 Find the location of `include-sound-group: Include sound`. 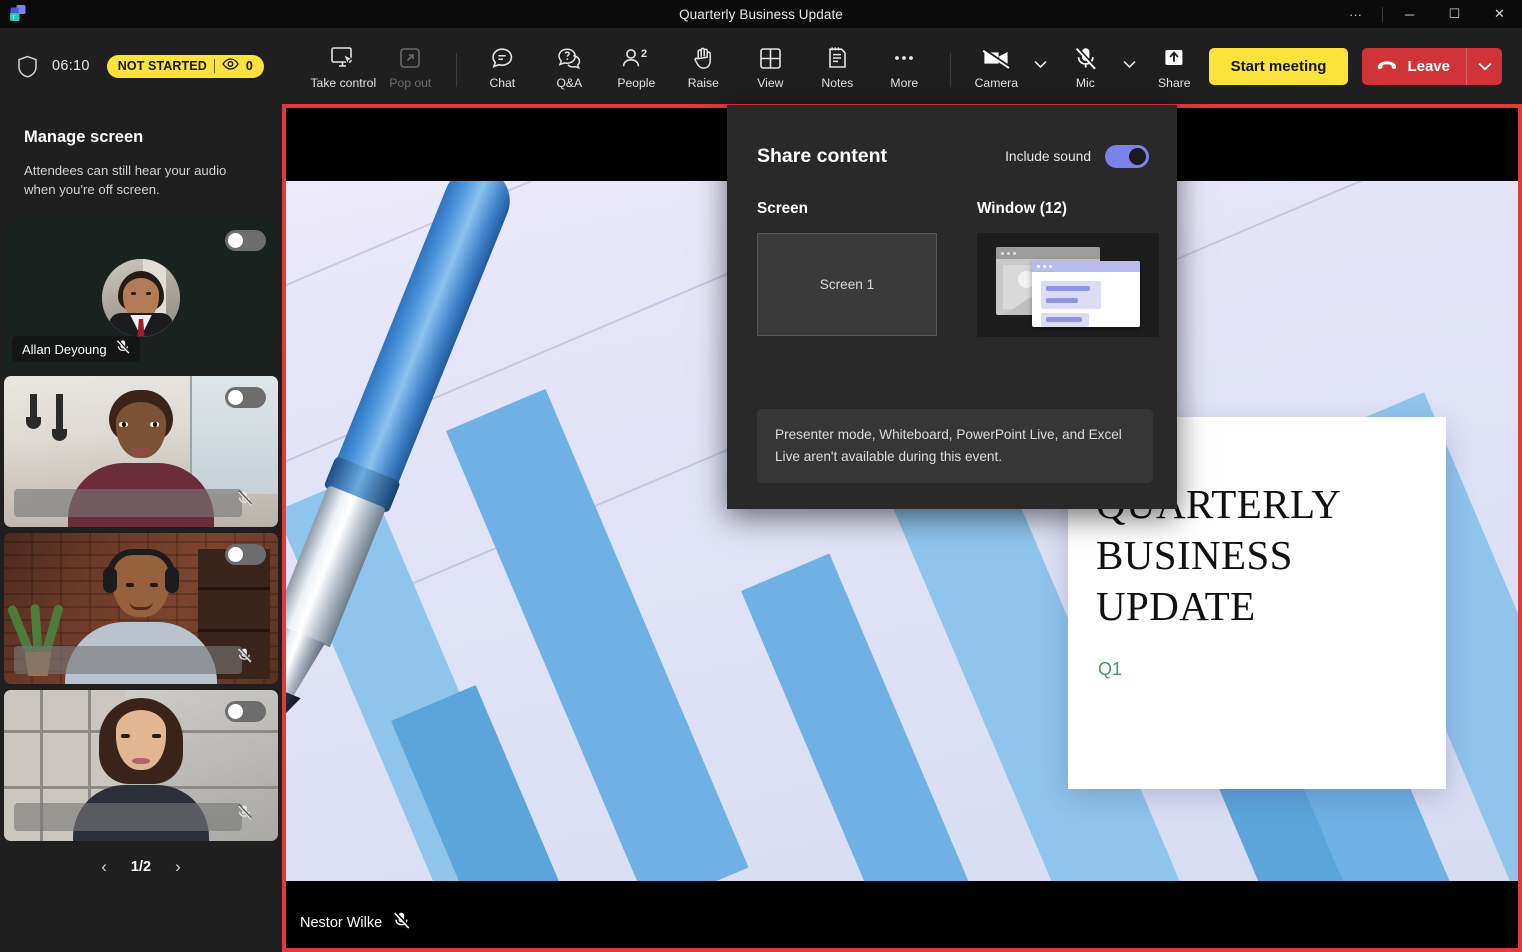

include-sound-group: Include sound is located at coordinates (1077, 156).